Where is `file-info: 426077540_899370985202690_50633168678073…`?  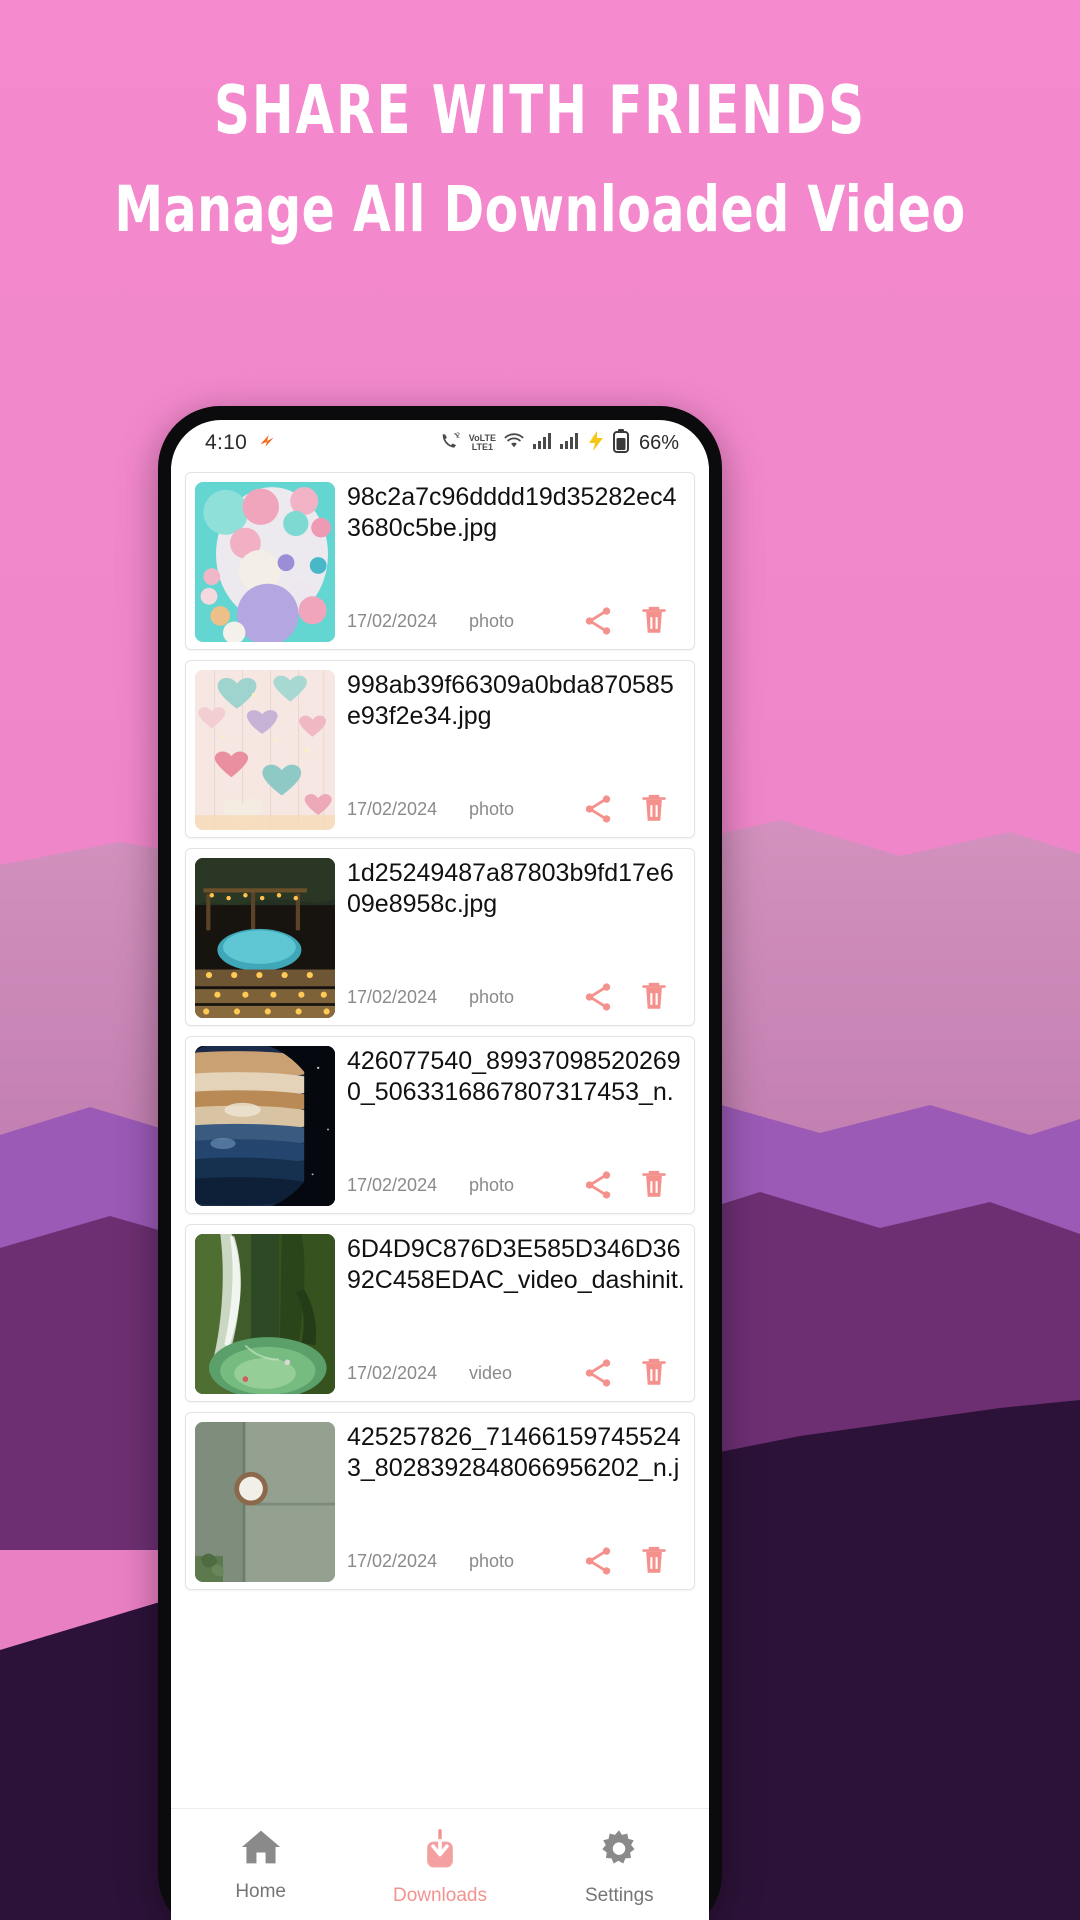
file-info: 426077540_899370985202690_50633168678073… is located at coordinates (510, 1125).